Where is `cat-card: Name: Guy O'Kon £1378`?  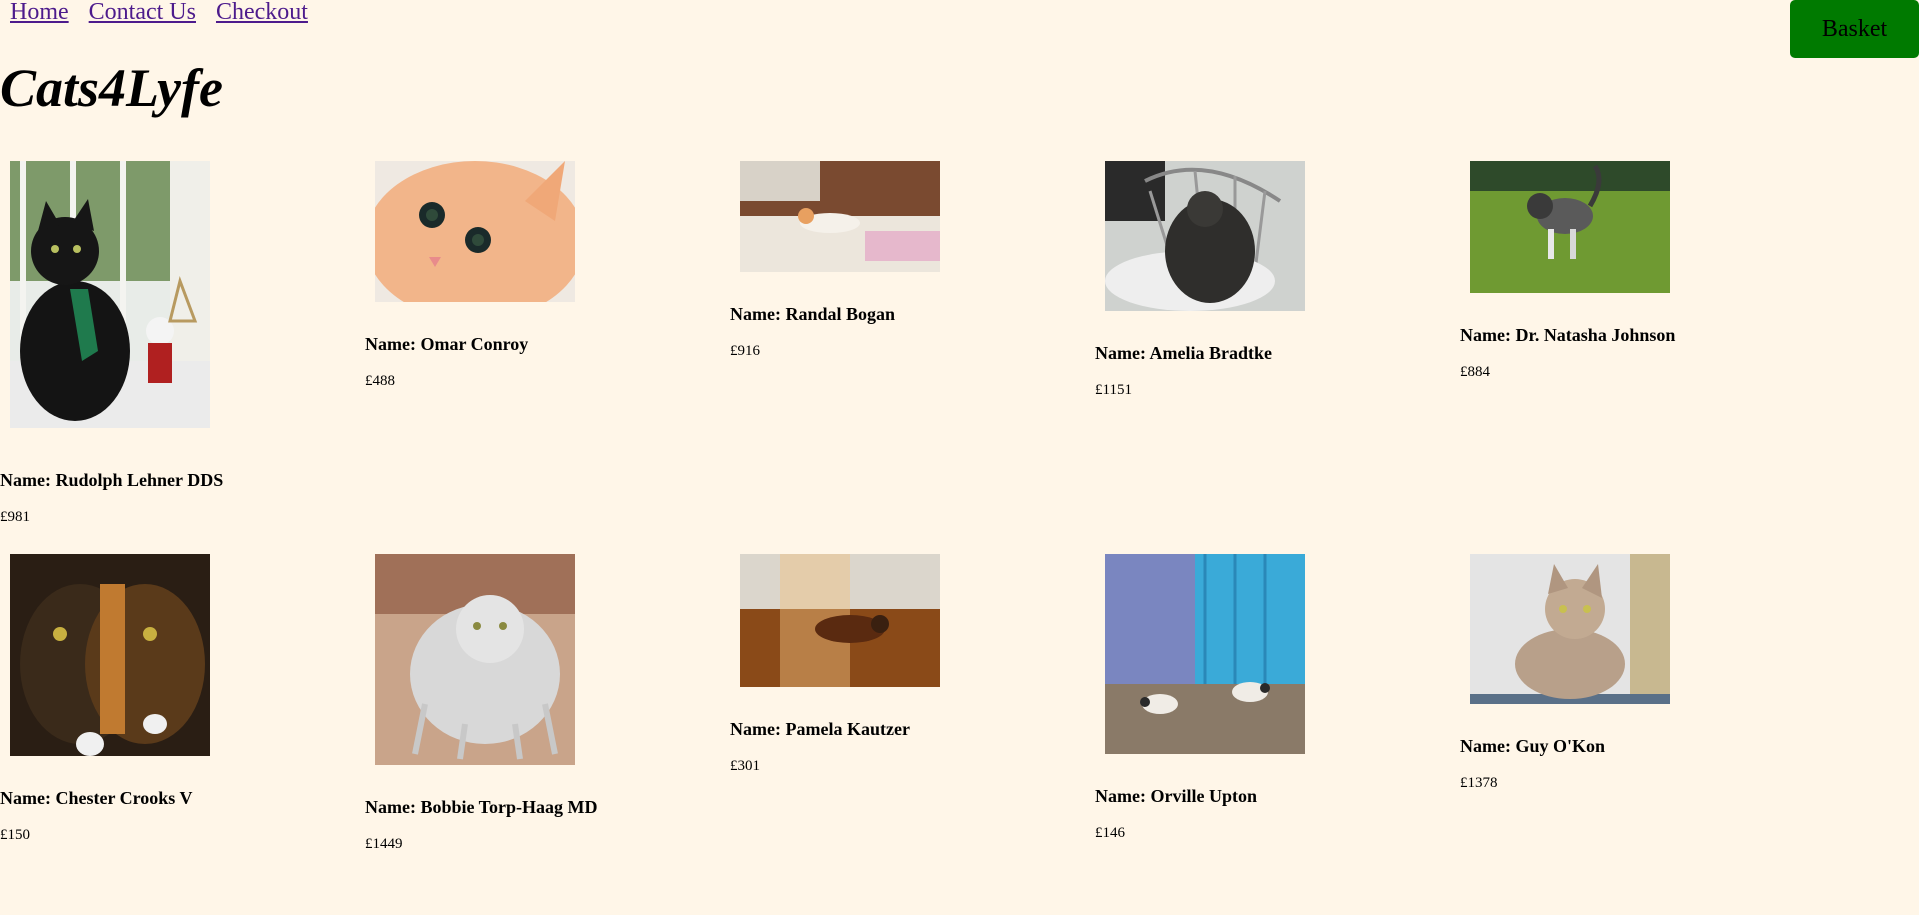 cat-card: Name: Guy O'Kon £1378 is located at coordinates (1642, 673).